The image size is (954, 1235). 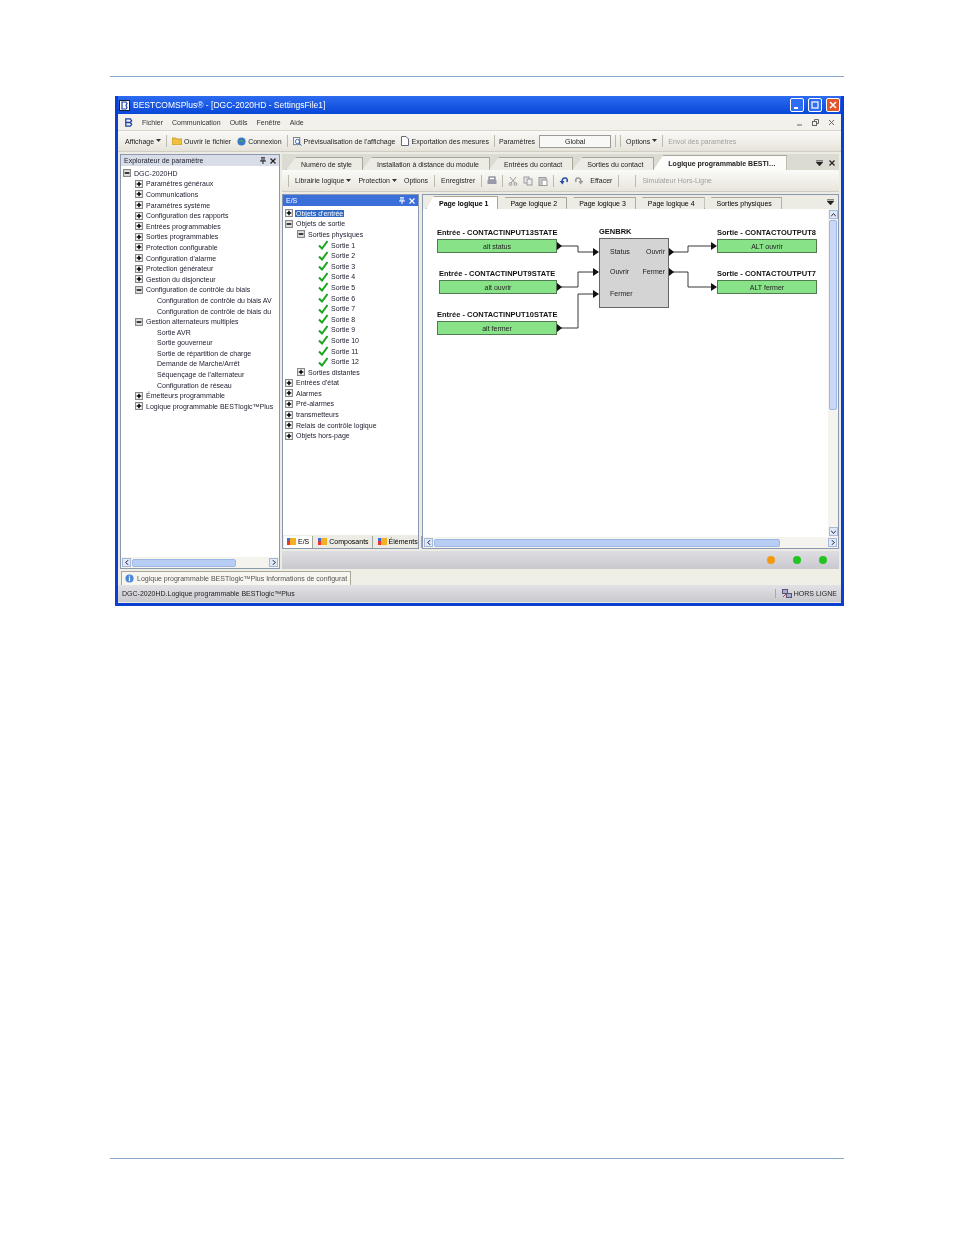 I want to click on paste-icon, so click(x=543, y=180).